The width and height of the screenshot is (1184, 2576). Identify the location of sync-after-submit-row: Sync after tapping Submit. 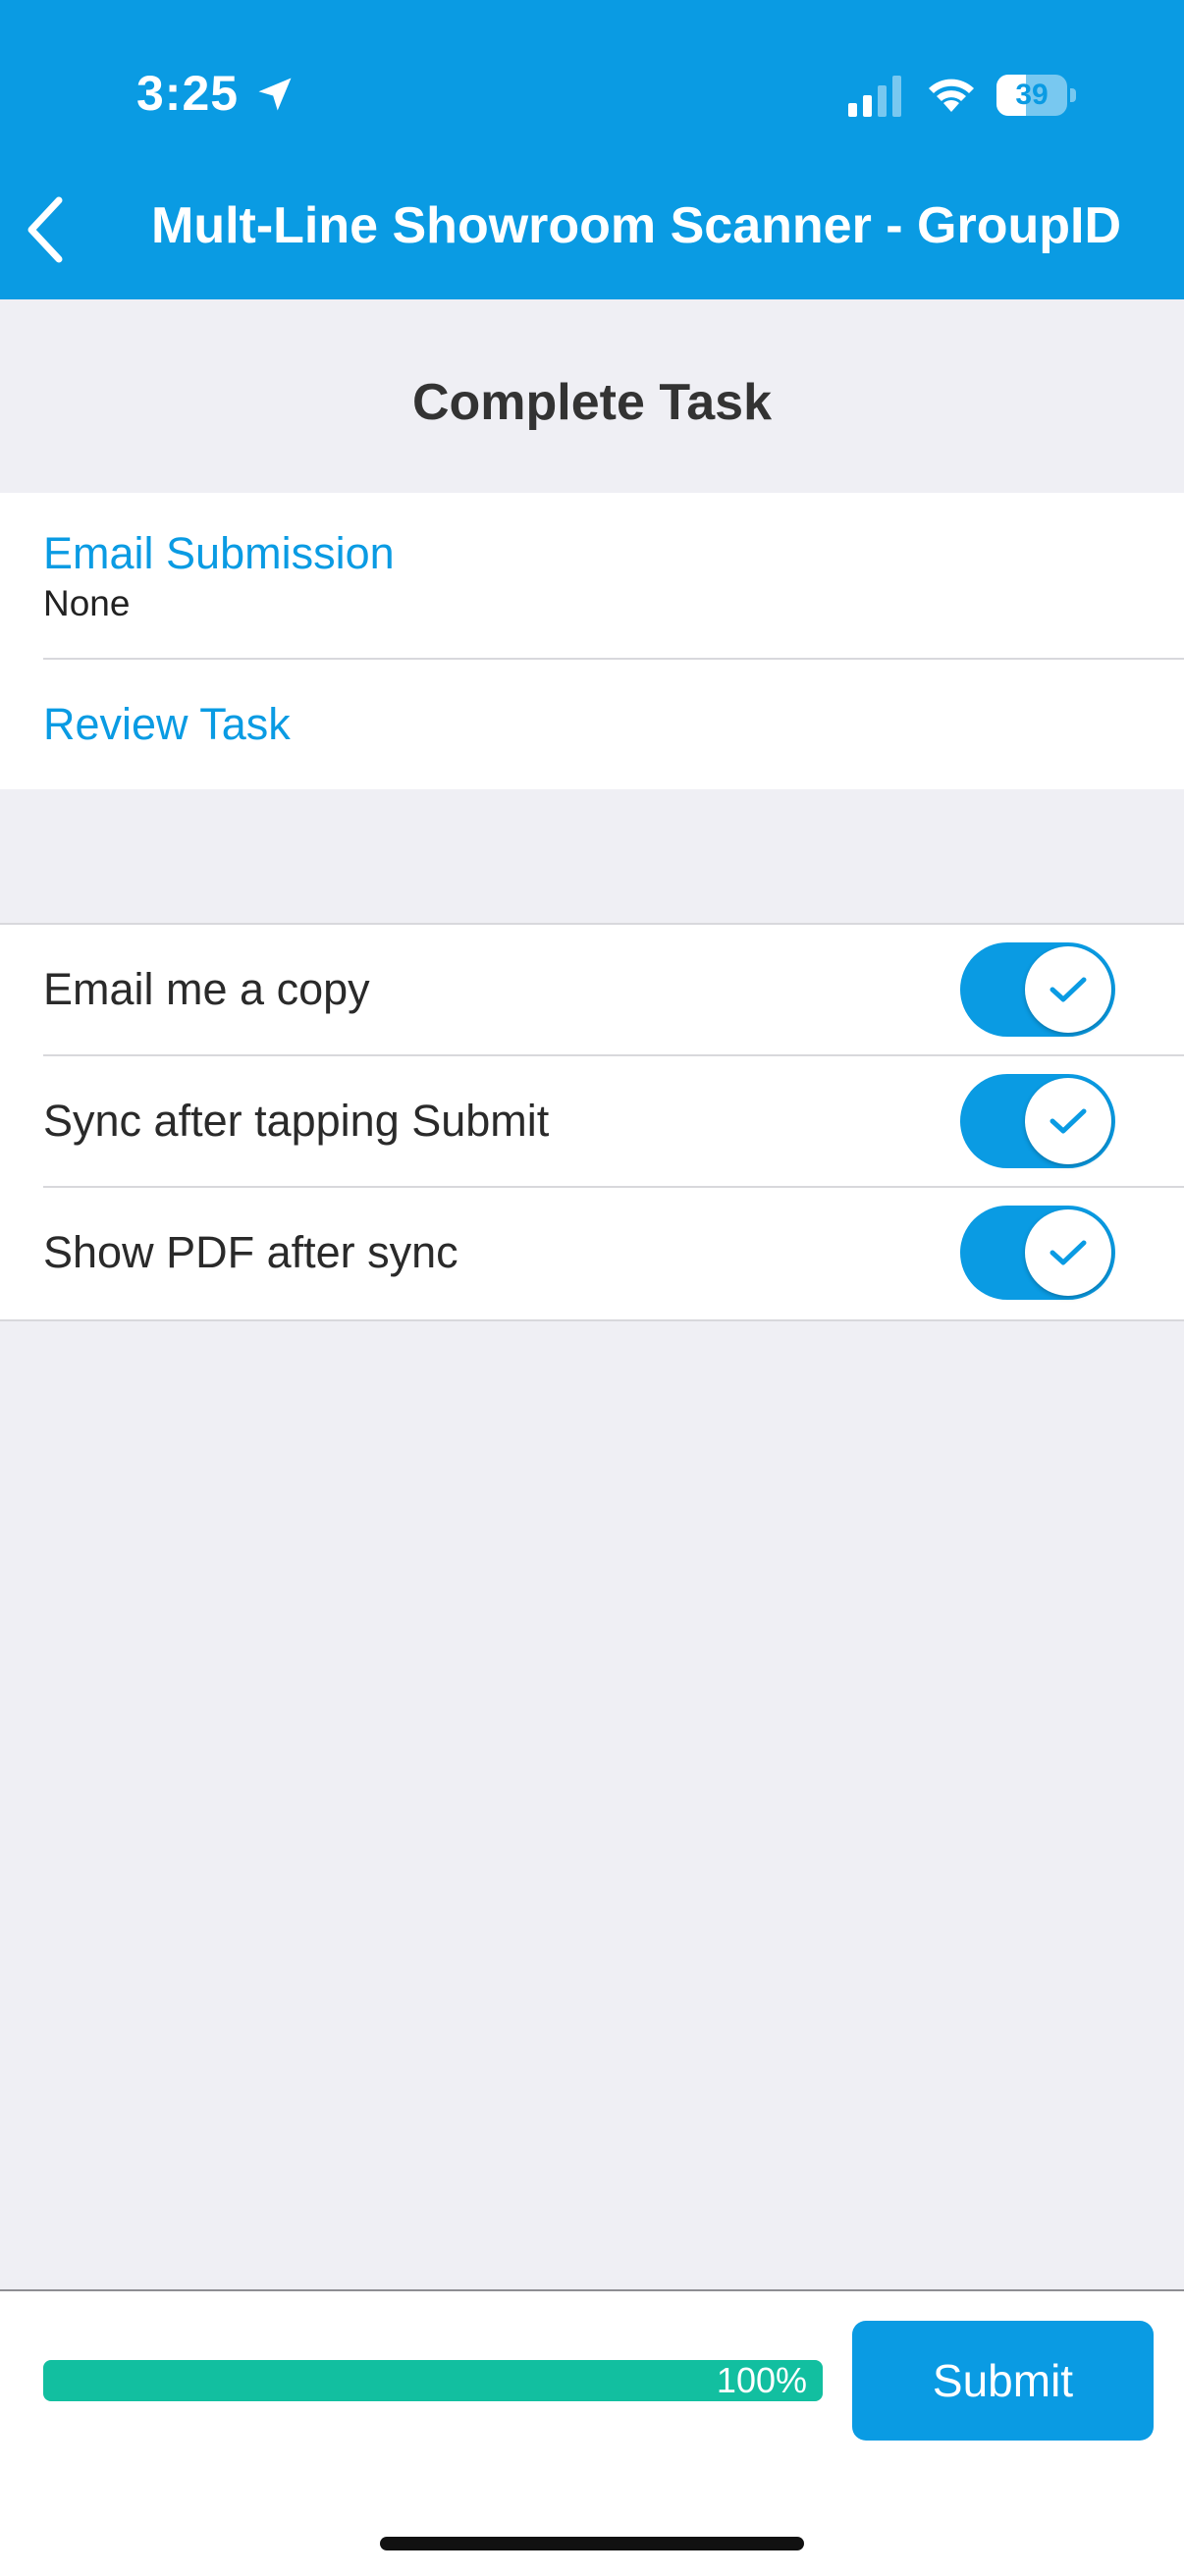
(592, 1121).